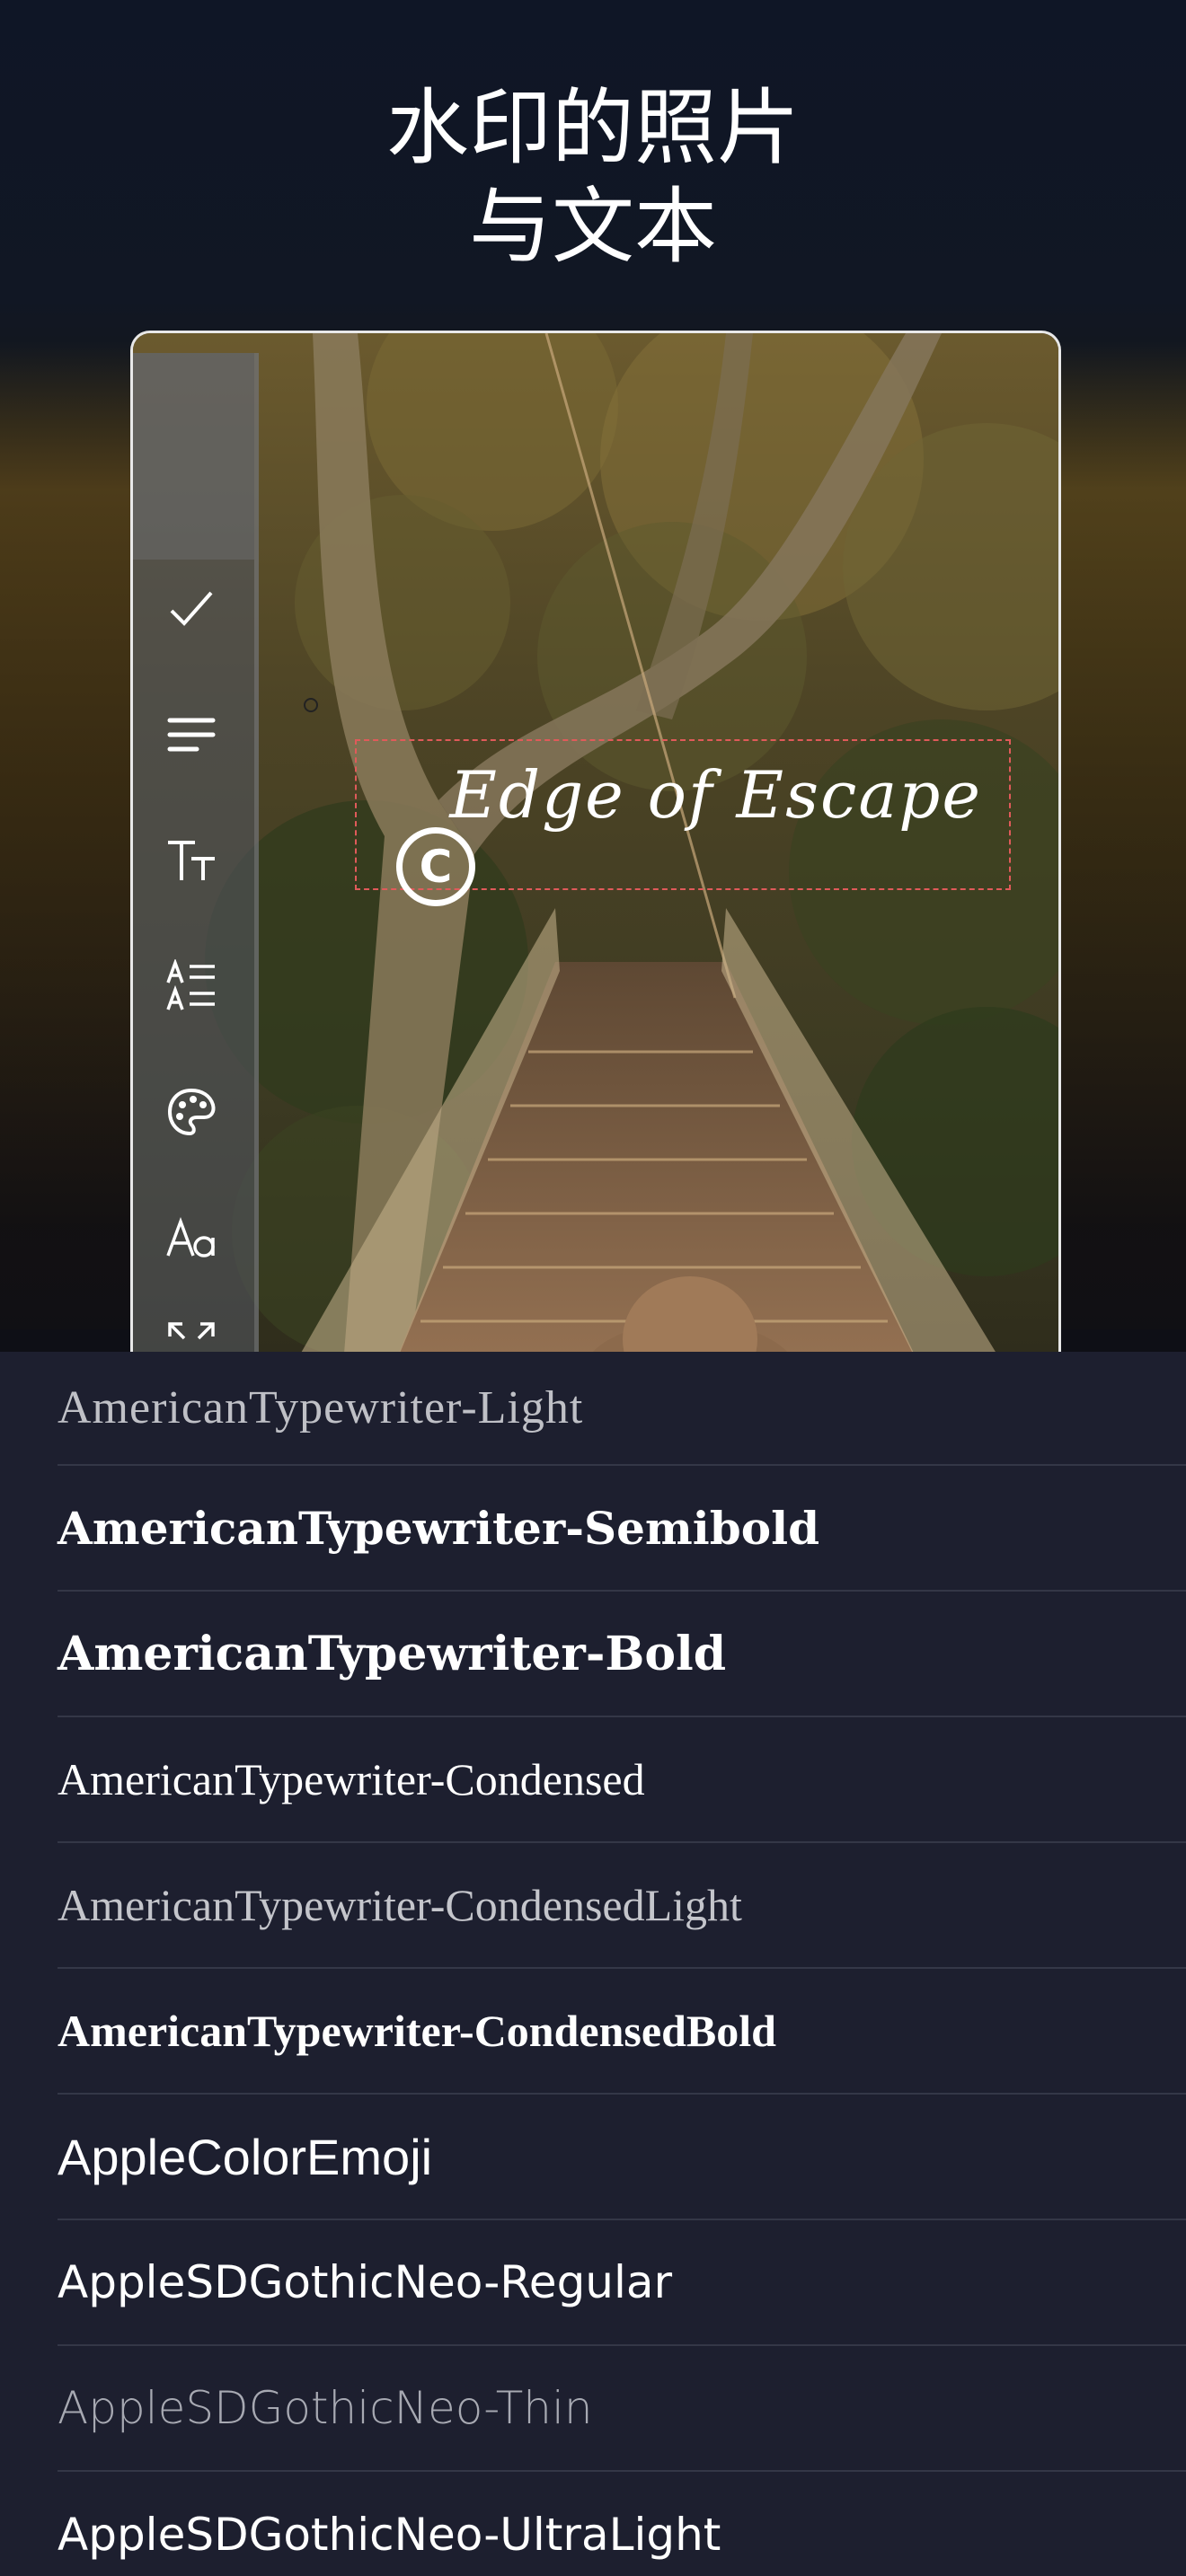  Describe the element at coordinates (622, 2283) in the screenshot. I see `font-item: AppleSDGothicNeo-Regular` at that location.